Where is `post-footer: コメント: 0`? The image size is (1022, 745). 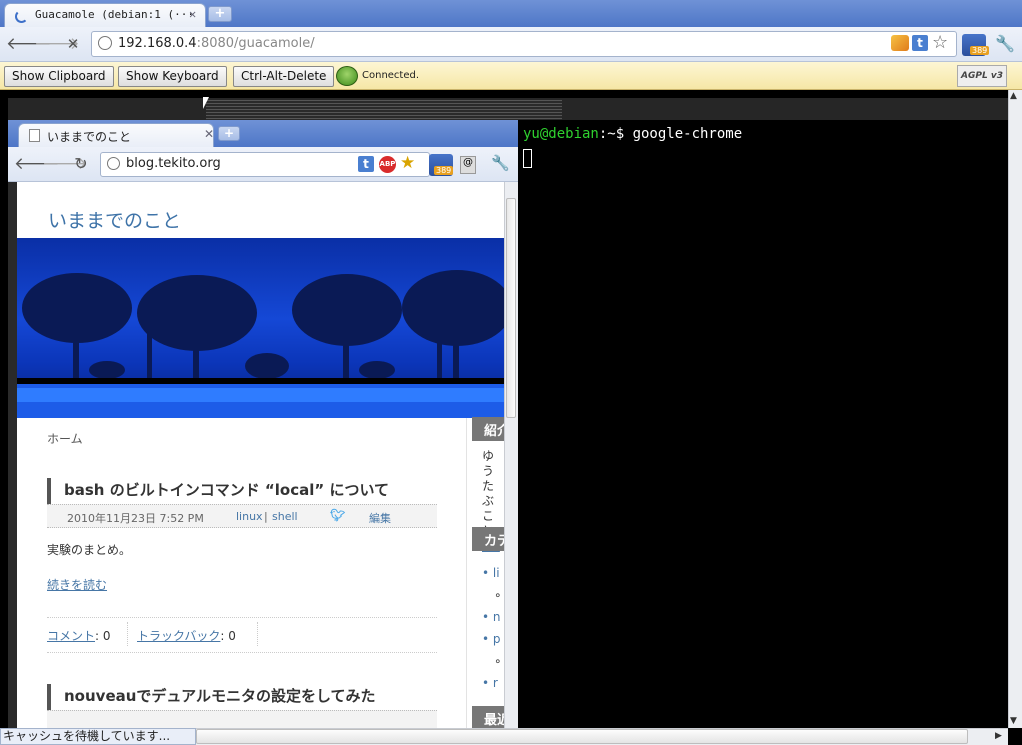
post-footer: コメント: 0 is located at coordinates (79, 635).